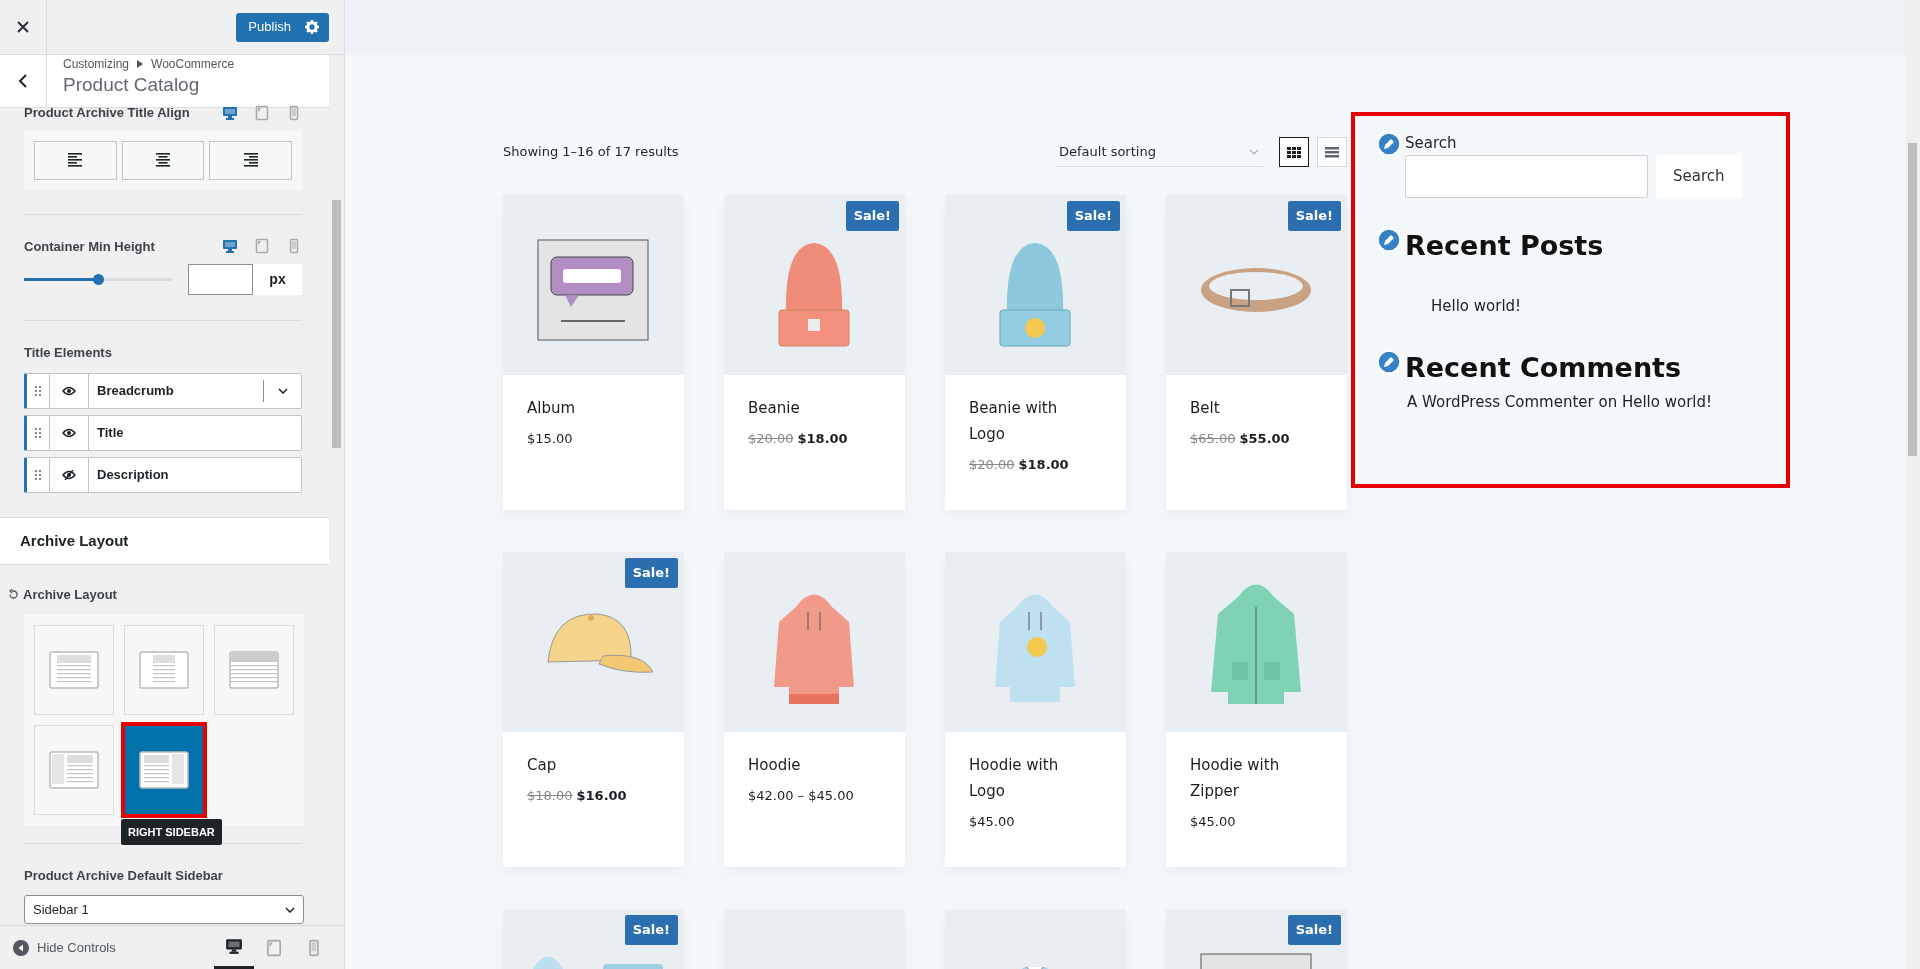  I want to click on breadcrumb-text: Customizing, so click(96, 64).